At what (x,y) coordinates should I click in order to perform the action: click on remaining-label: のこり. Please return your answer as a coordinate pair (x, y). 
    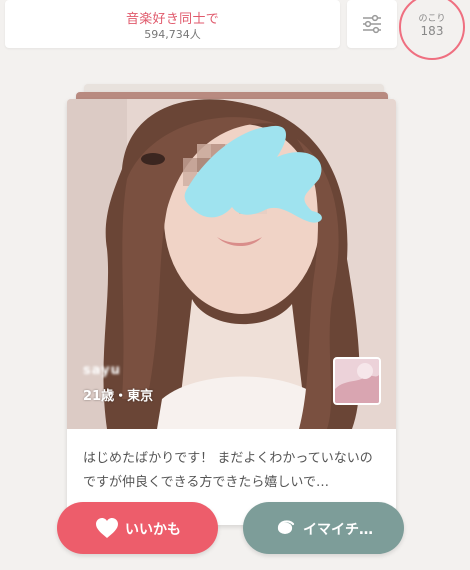
    Looking at the image, I should click on (432, 19).